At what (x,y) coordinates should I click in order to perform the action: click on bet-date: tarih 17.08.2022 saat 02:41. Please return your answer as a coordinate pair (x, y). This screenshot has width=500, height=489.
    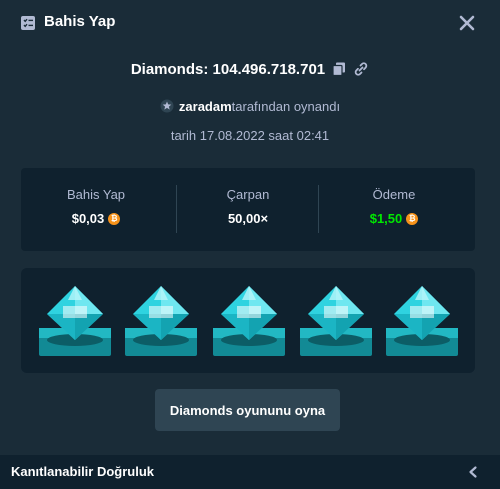
    Looking at the image, I should click on (250, 135).